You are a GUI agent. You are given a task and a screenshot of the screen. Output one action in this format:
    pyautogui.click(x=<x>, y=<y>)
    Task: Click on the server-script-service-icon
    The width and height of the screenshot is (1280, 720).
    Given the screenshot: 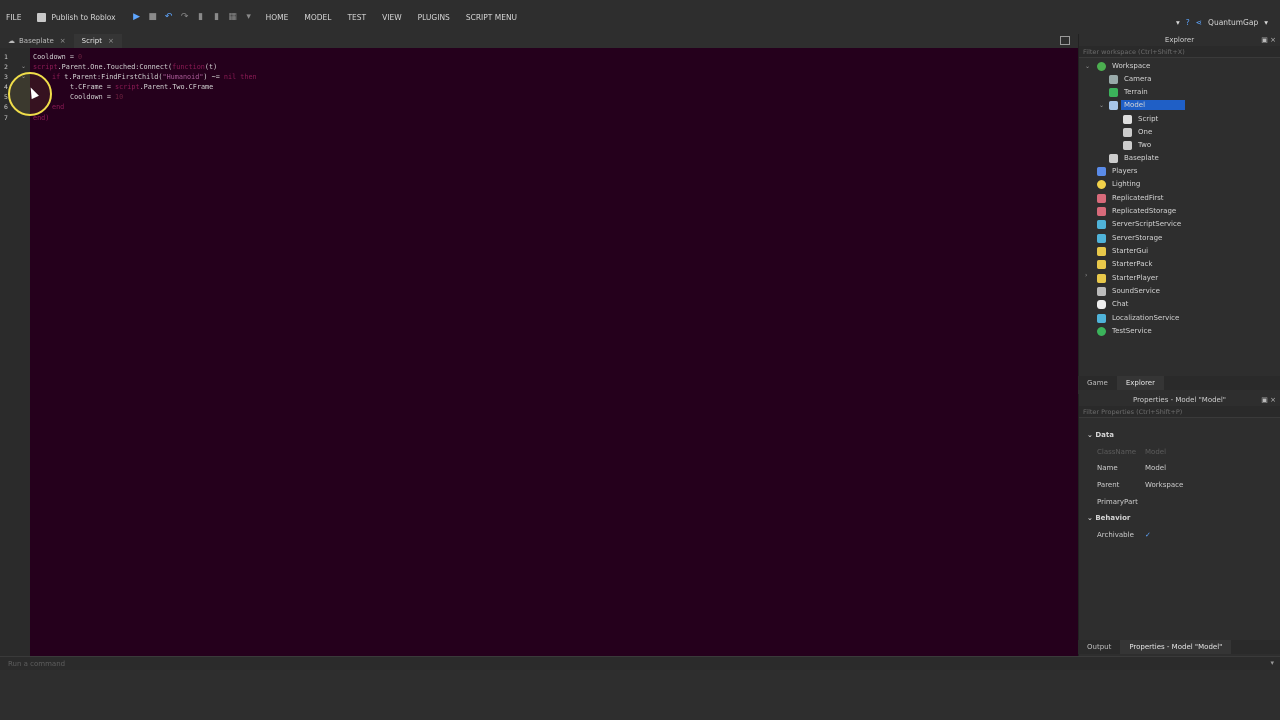 What is the action you would take?
    pyautogui.click(x=1101, y=224)
    